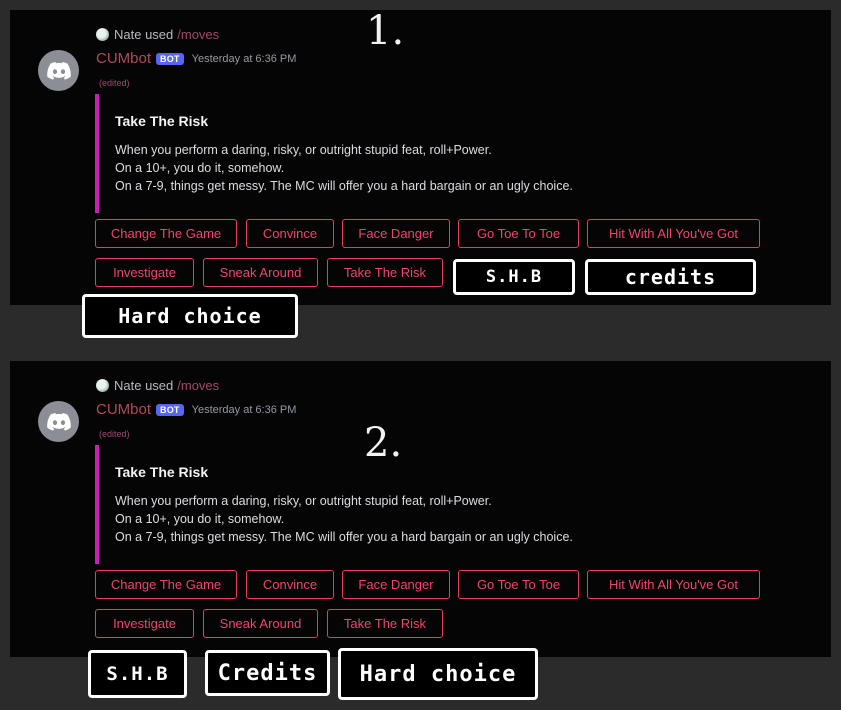 The height and width of the screenshot is (710, 841). What do you see at coordinates (267, 673) in the screenshot?
I see `annotation-credits: Credits` at bounding box center [267, 673].